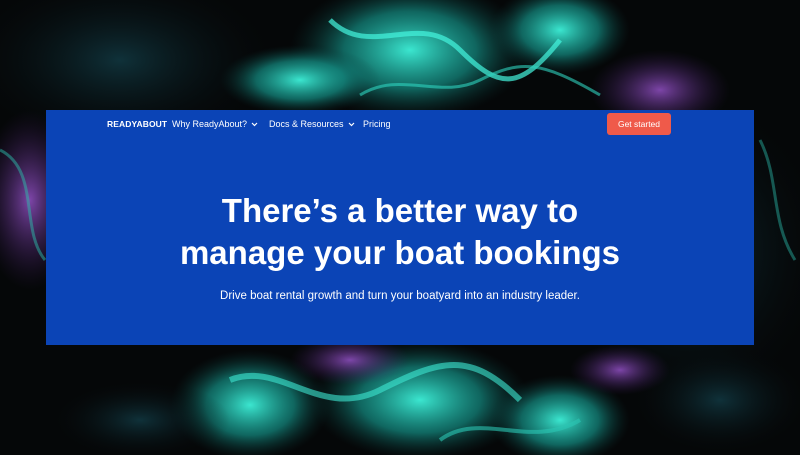  I want to click on nav-item-label: Pricing, so click(377, 124).